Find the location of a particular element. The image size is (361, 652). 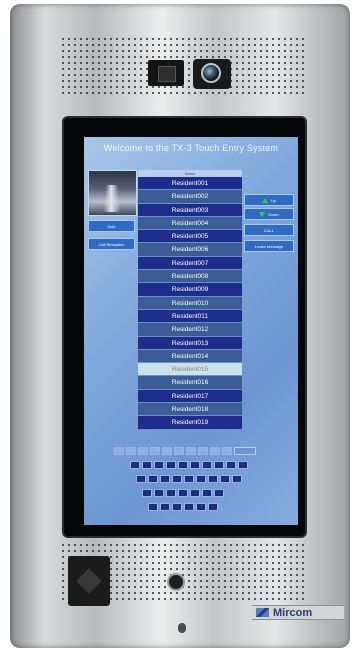

resident-row: Resident013 is located at coordinates (190, 343).